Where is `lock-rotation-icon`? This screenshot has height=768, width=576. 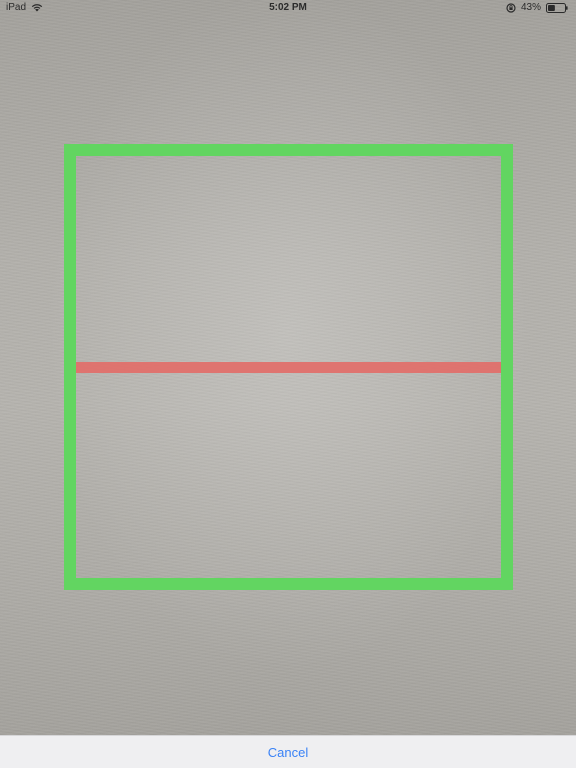
lock-rotation-icon is located at coordinates (511, 7).